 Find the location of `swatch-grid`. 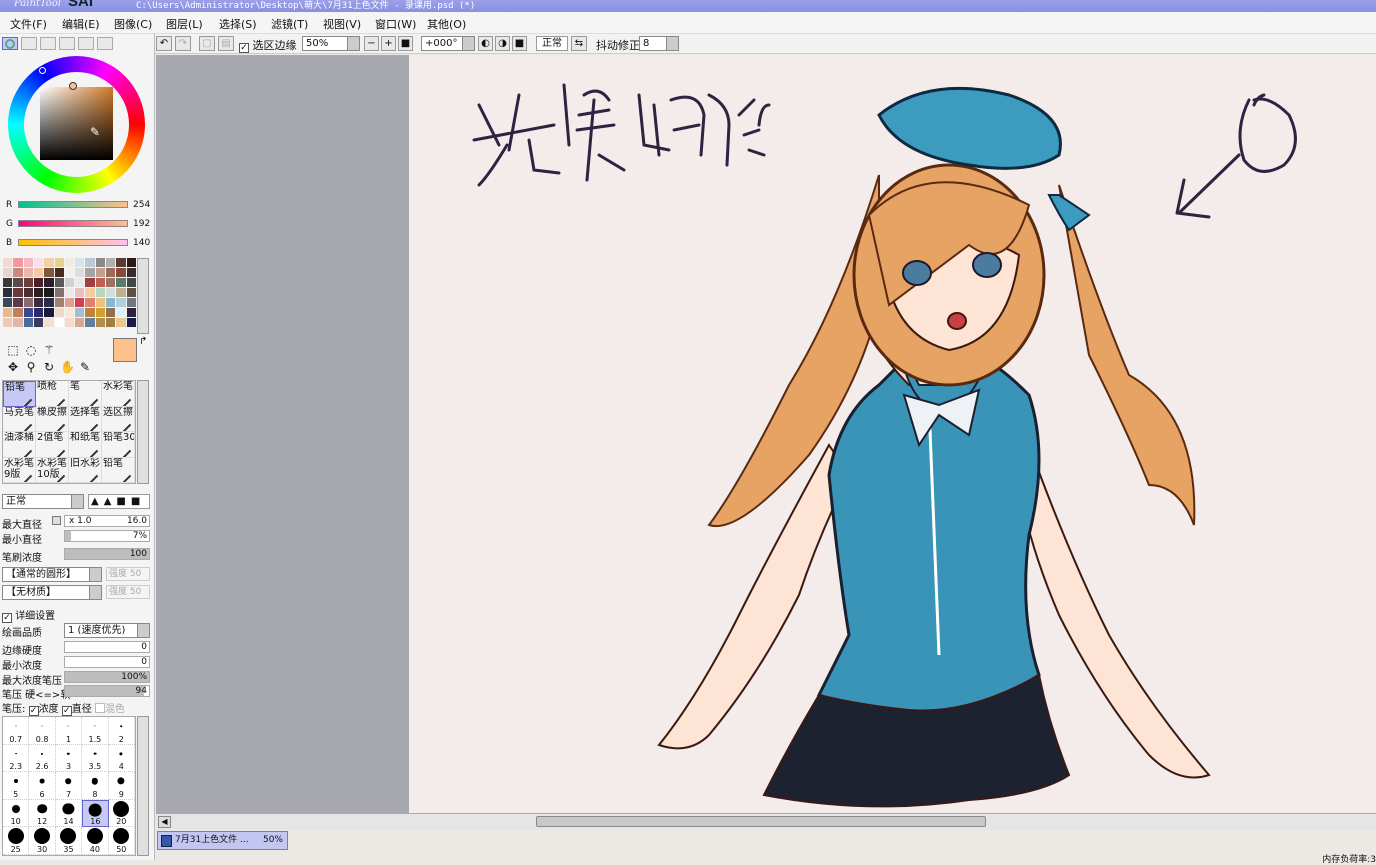

swatch-grid is located at coordinates (69, 295).